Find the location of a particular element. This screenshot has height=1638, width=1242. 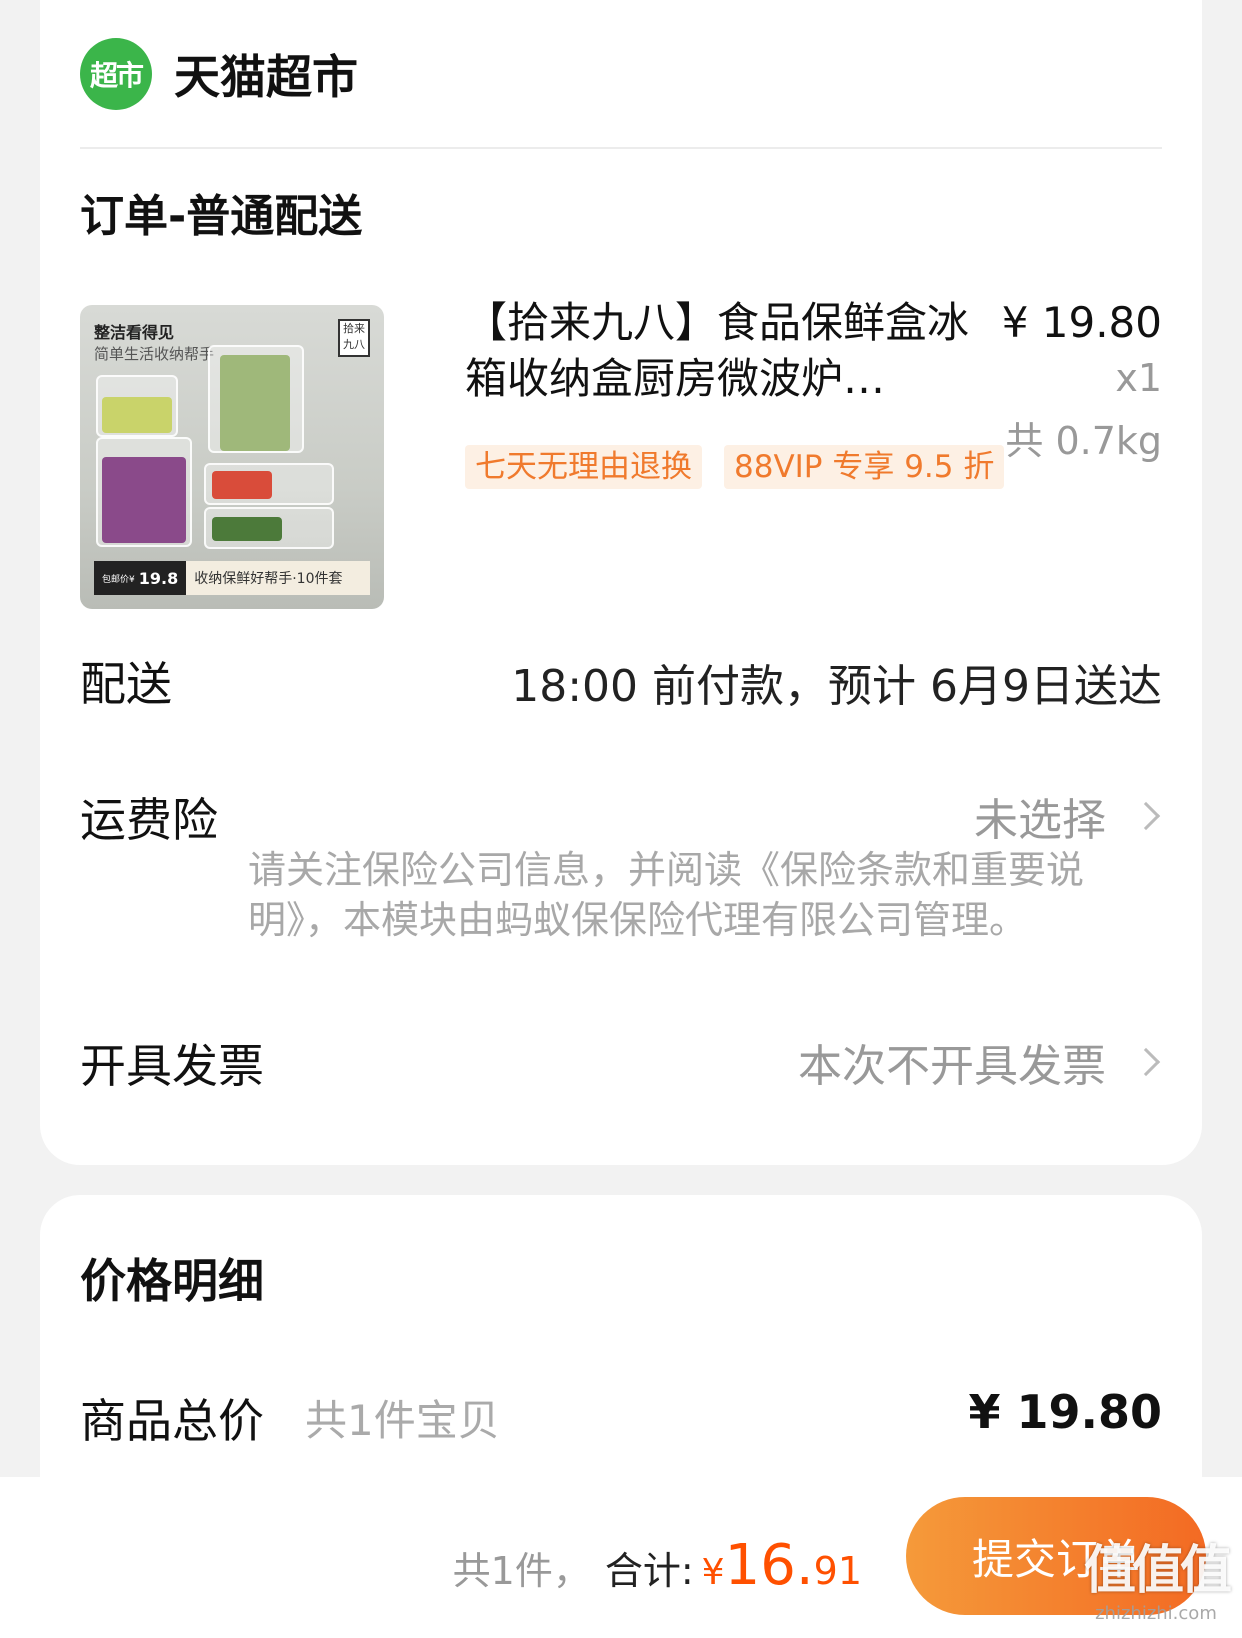

insurance-value: 未选择 is located at coordinates (1040, 820).